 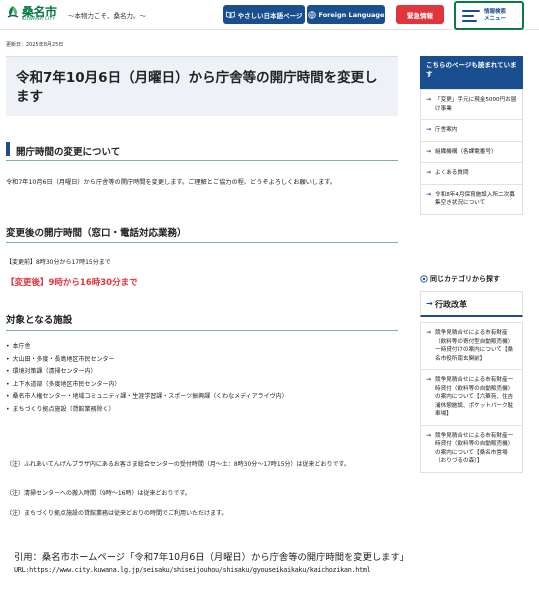 What do you see at coordinates (68, 152) in the screenshot?
I see `section-heading: 開庁時間の変更について` at bounding box center [68, 152].